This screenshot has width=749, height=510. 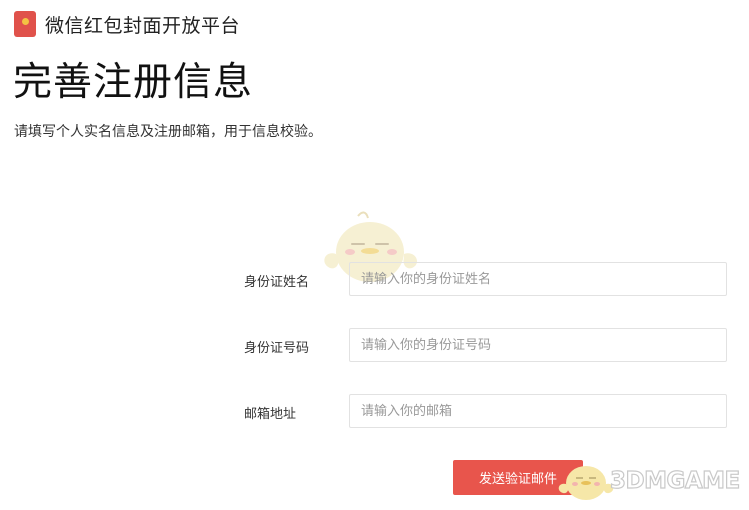 I want to click on header: 微信红包封面开放平台, so click(x=127, y=24).